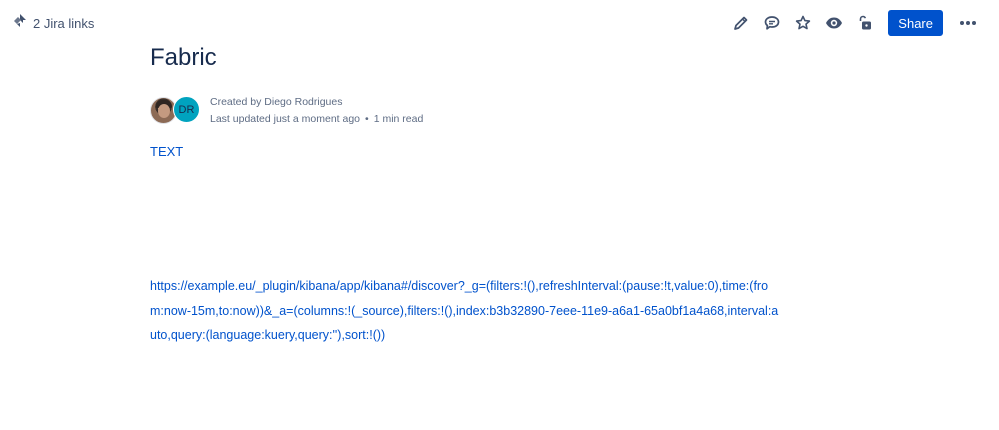 The width and height of the screenshot is (999, 430). Describe the element at coordinates (20, 23) in the screenshot. I see `jira-icon` at that location.